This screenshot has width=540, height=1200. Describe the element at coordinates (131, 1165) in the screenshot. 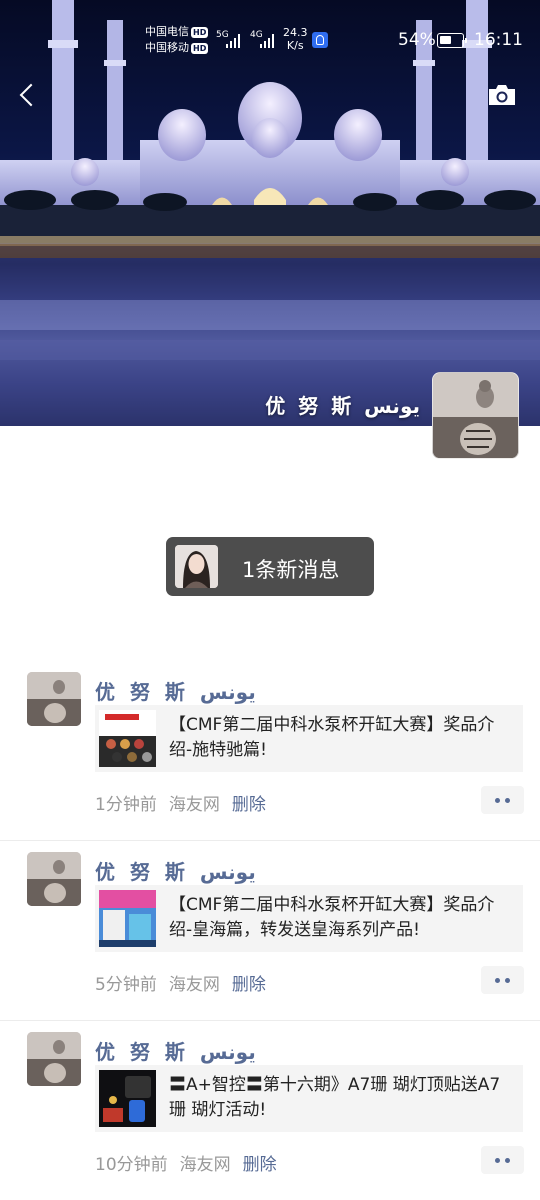

I see `post-time: 10分钟前` at that location.